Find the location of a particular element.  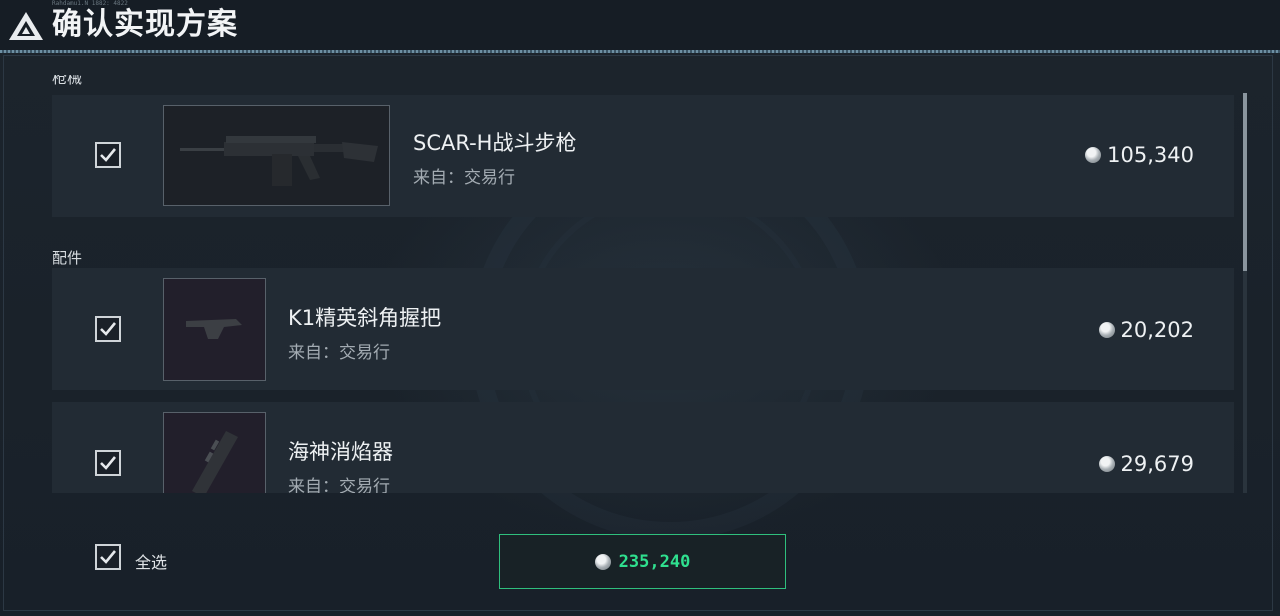

item-name: 海神消焰器 is located at coordinates (340, 452).